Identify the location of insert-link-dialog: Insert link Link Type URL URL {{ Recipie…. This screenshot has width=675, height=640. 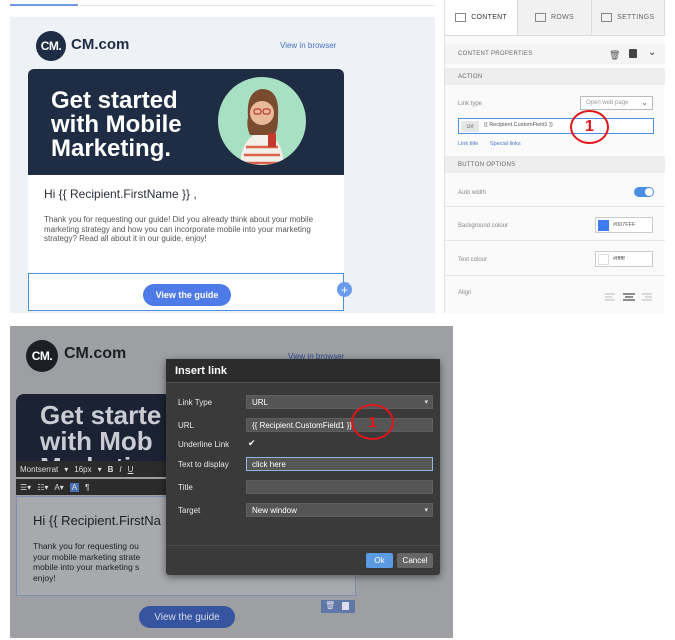
(303, 467).